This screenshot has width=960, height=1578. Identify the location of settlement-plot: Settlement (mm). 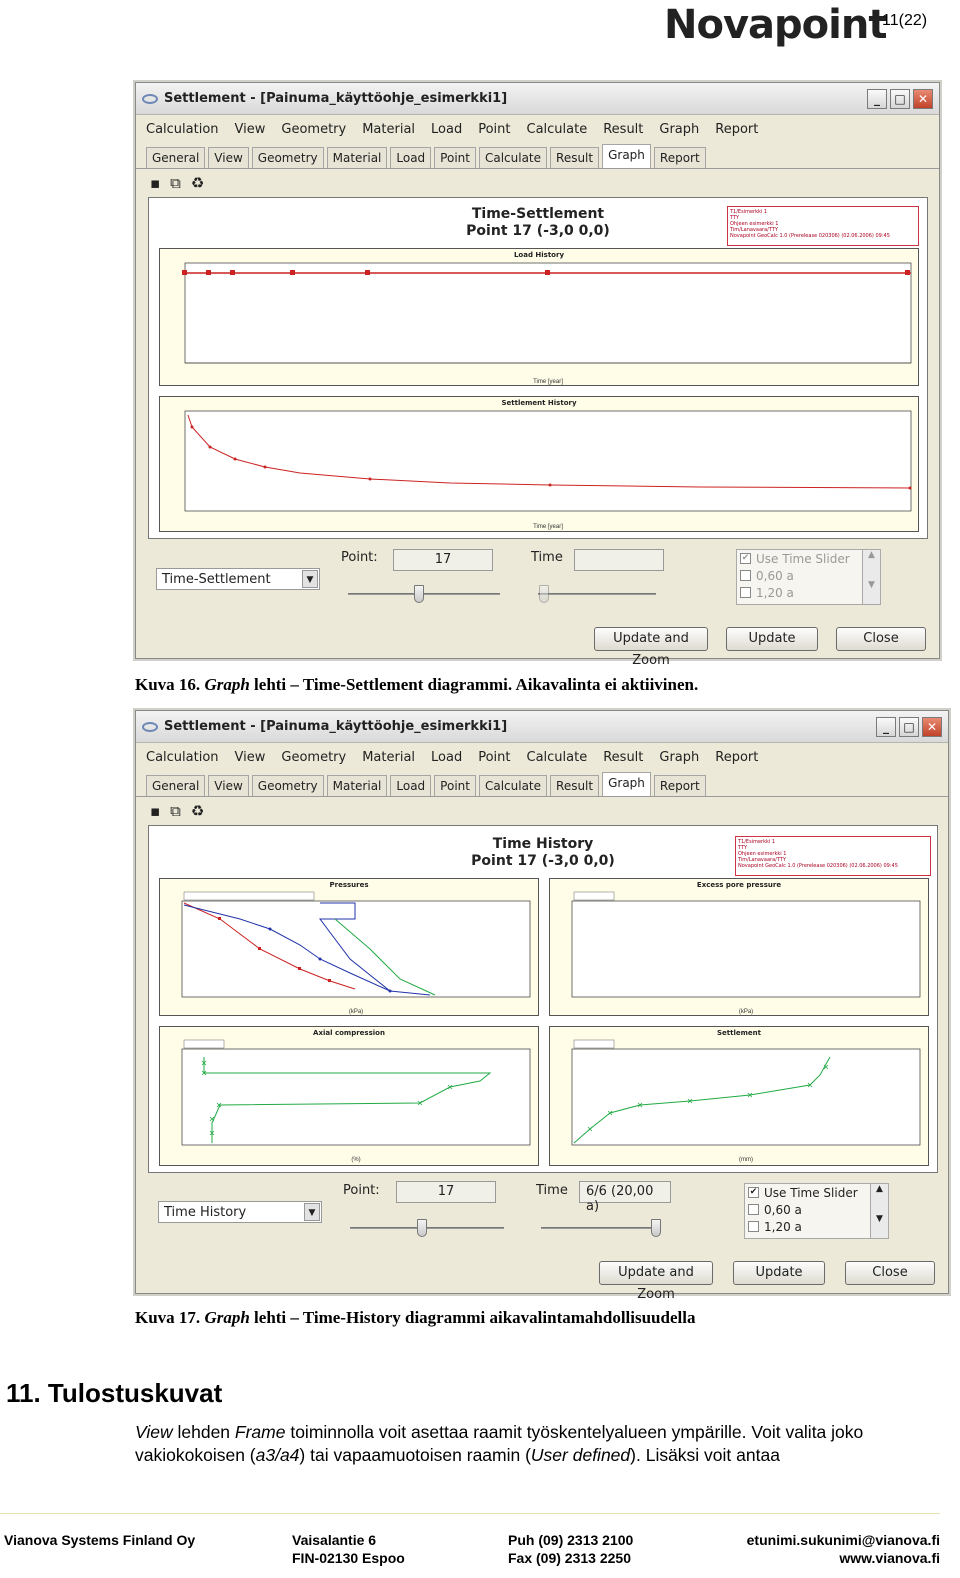
(739, 1096).